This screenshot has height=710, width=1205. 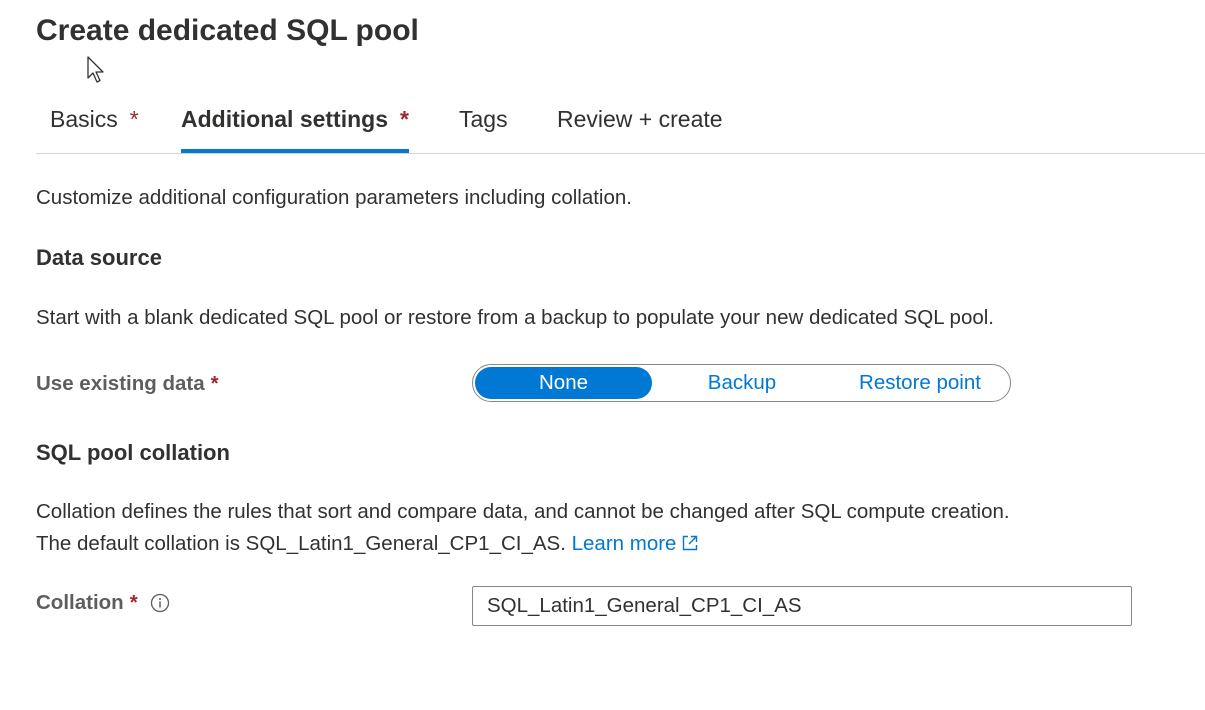 What do you see at coordinates (690, 543) in the screenshot?
I see `external-link-icon` at bounding box center [690, 543].